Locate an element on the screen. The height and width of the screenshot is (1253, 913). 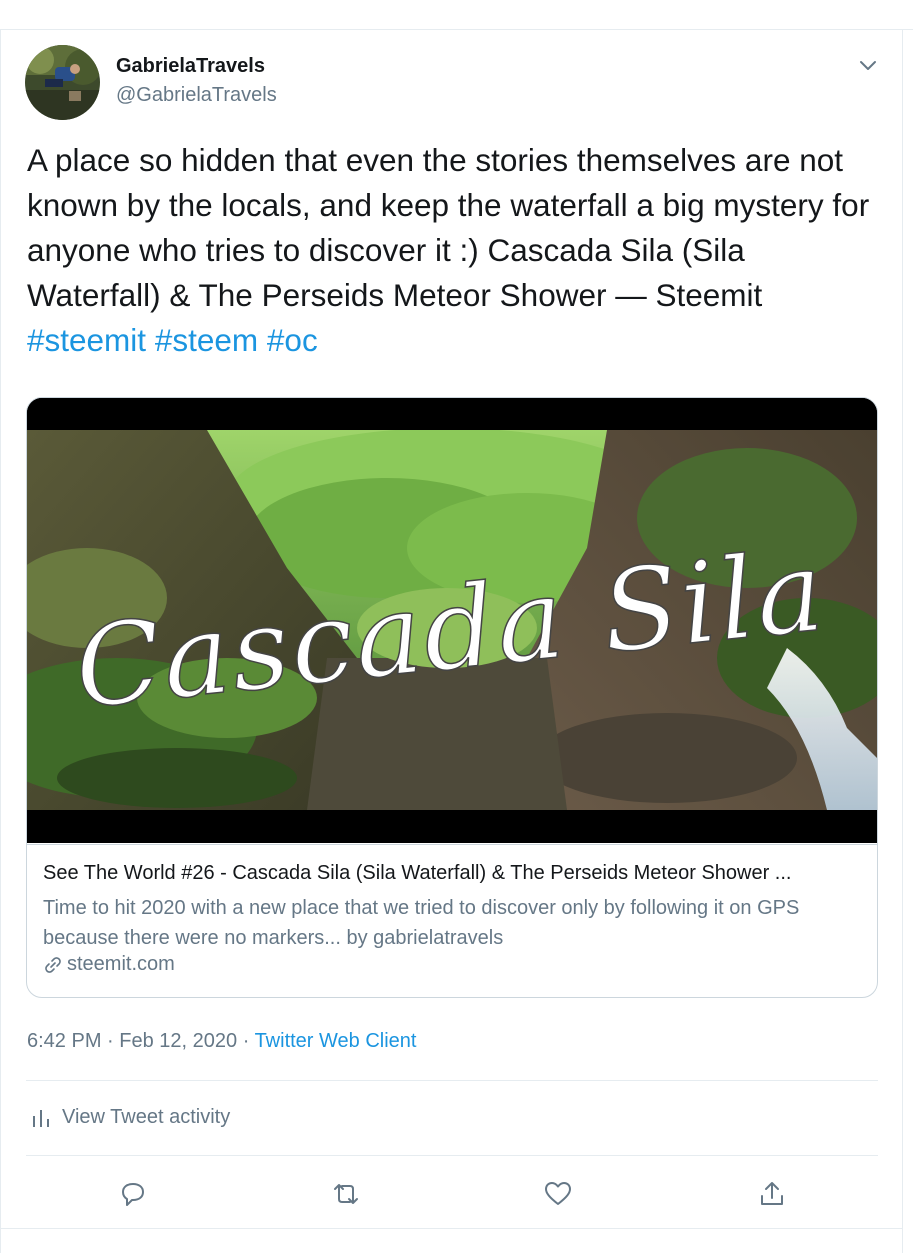
tweet-bottom-border is located at coordinates (451, 1228).